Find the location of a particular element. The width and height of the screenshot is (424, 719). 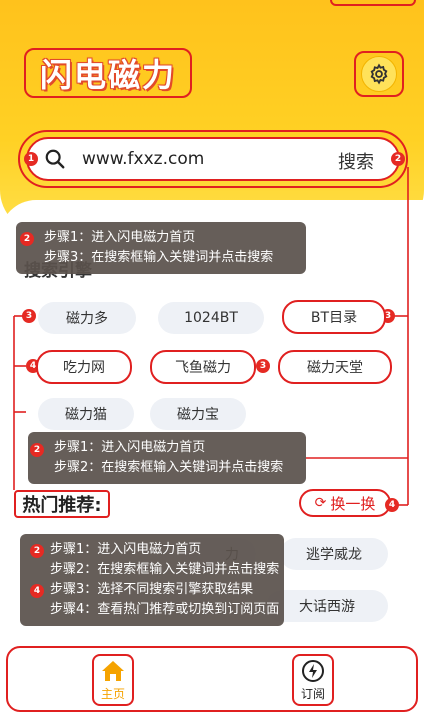

engine-chip-cililduo: 磁力多 is located at coordinates (87, 318).